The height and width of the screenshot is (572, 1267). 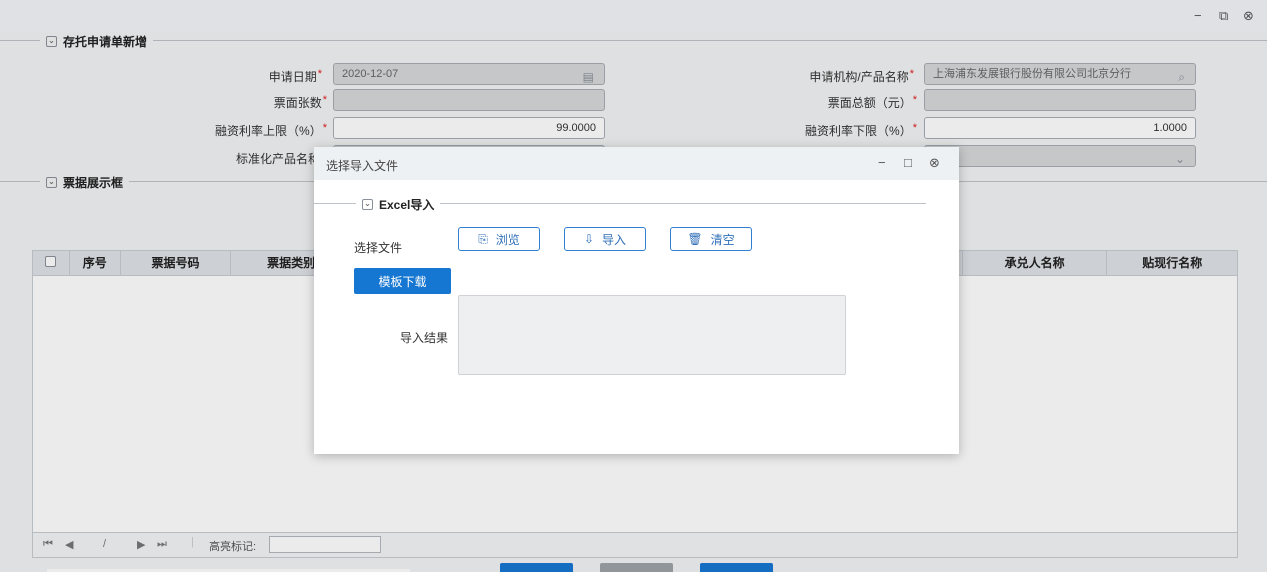 I want to click on file-label: 选择文件, so click(x=378, y=248).